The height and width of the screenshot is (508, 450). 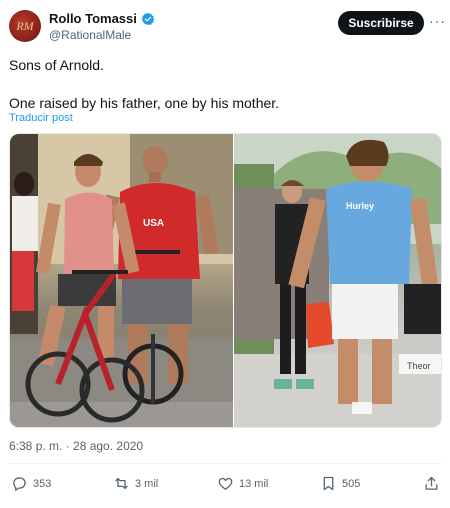 I want to click on bookmark-button: 505, so click(x=340, y=483).